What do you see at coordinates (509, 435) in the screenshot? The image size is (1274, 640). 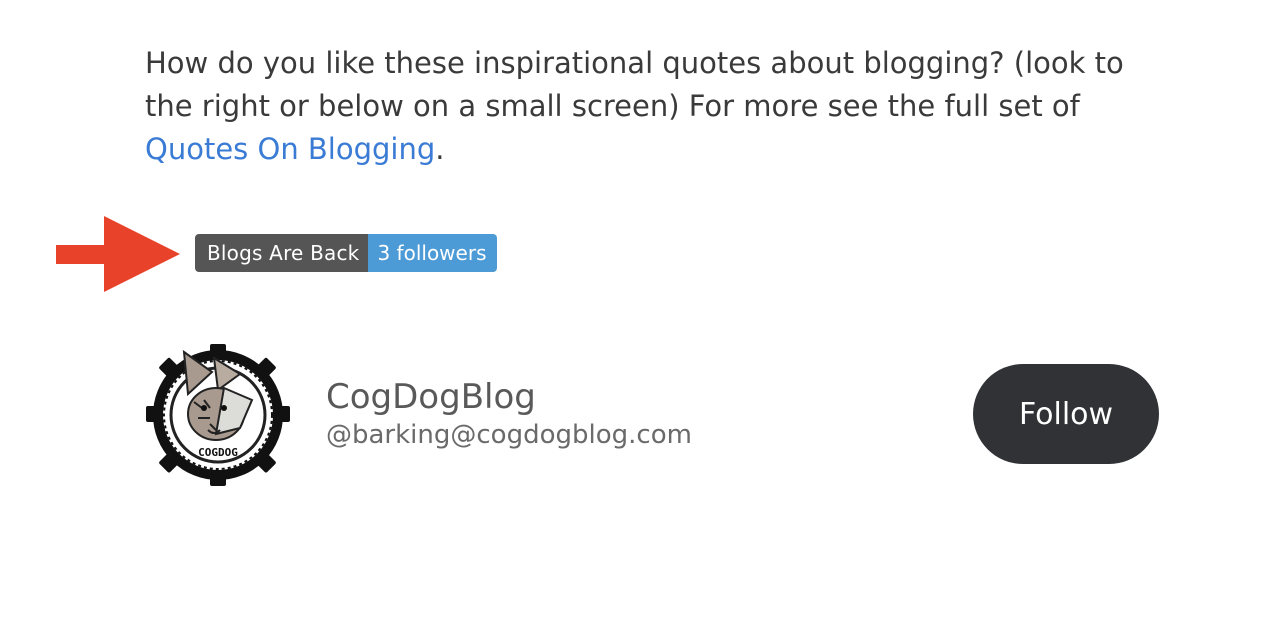 I see `profile-handle: @barking@cogdogblog.com` at bounding box center [509, 435].